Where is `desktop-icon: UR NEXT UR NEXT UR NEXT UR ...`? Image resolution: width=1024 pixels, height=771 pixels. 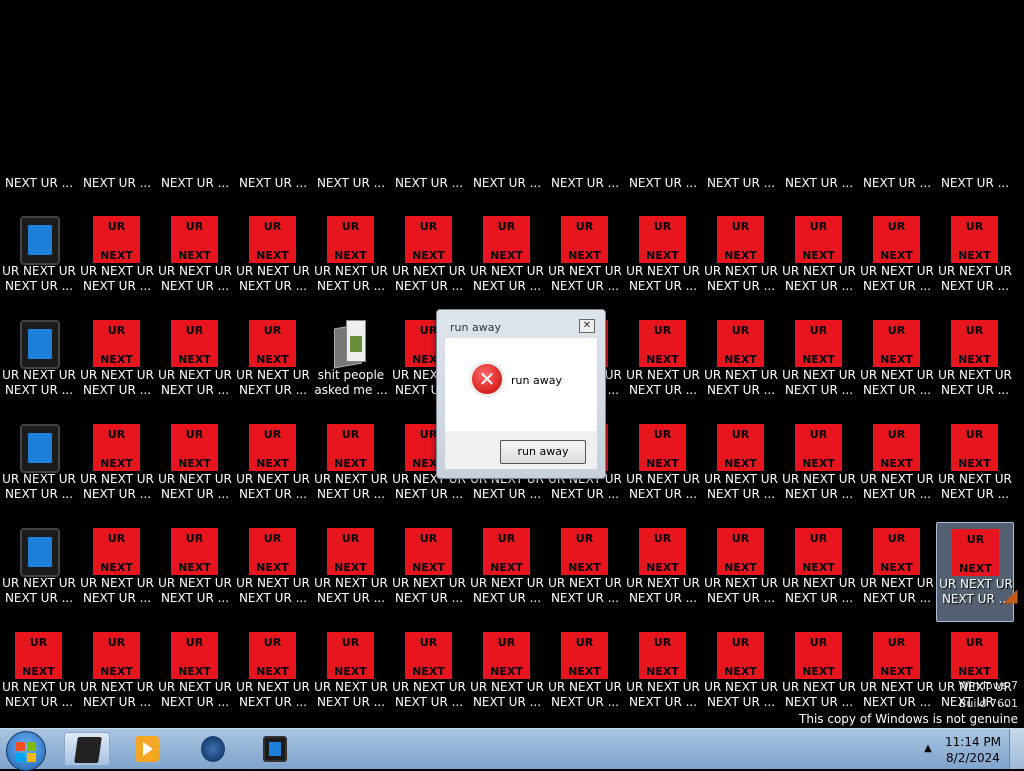 desktop-icon: UR NEXT UR NEXT UR NEXT UR ... is located at coordinates (819, 572).